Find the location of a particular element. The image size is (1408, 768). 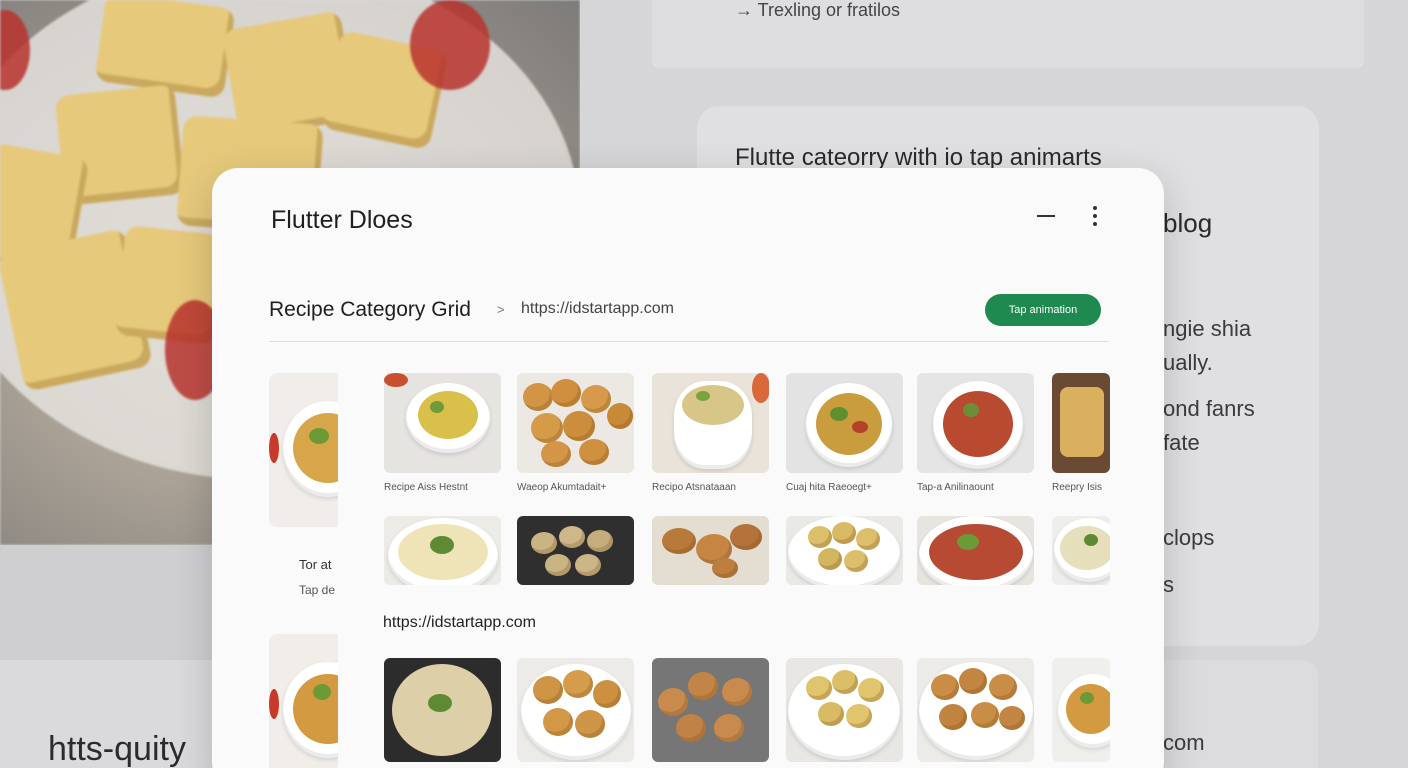

recipe-tile: Reepry Isis is located at coordinates (1081, 433).